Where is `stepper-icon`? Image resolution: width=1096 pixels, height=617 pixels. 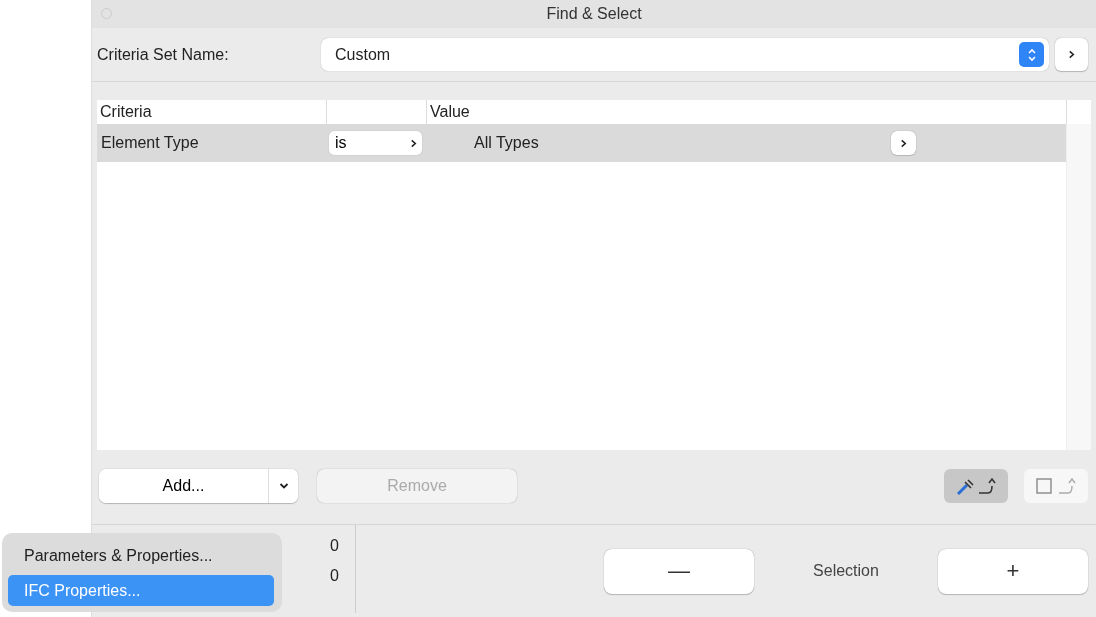
stepper-icon is located at coordinates (1031, 54).